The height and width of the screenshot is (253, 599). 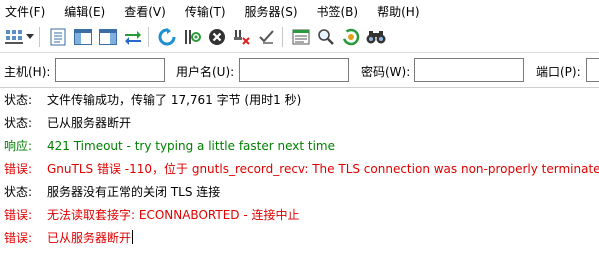 I want to click on username-label: 用户名(U):, so click(x=205, y=72).